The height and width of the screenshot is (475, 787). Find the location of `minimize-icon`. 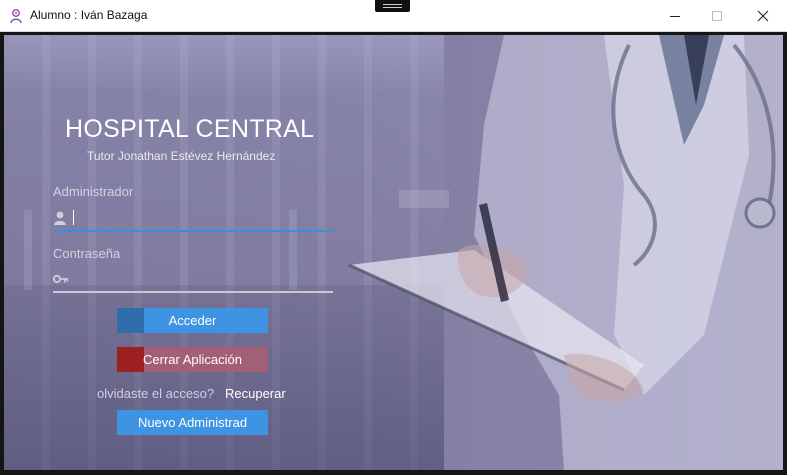

minimize-icon is located at coordinates (675, 16).